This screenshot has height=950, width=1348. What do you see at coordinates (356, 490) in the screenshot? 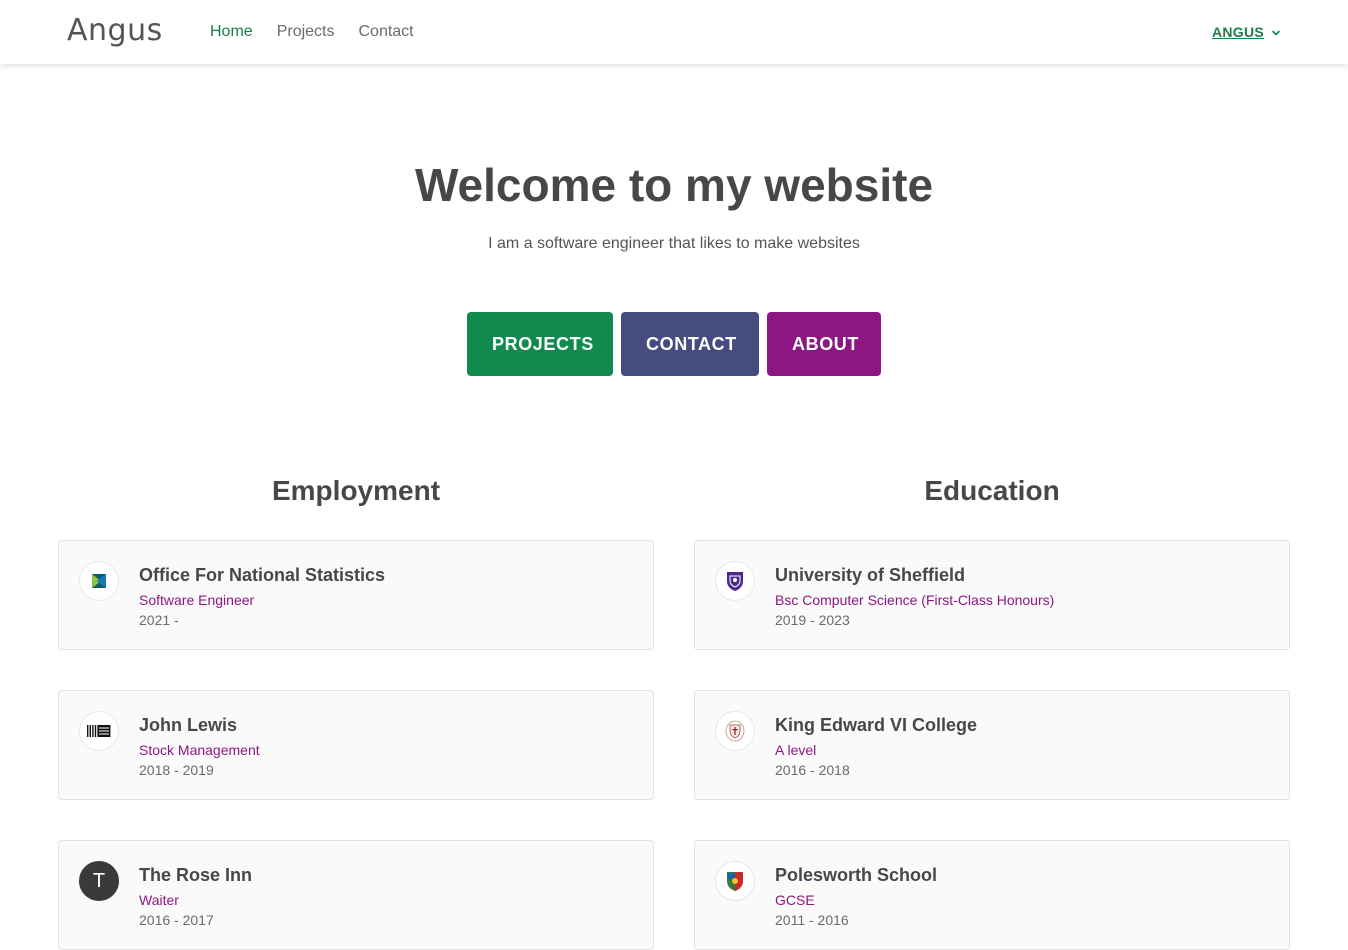
I see `employment-title: Employment` at bounding box center [356, 490].